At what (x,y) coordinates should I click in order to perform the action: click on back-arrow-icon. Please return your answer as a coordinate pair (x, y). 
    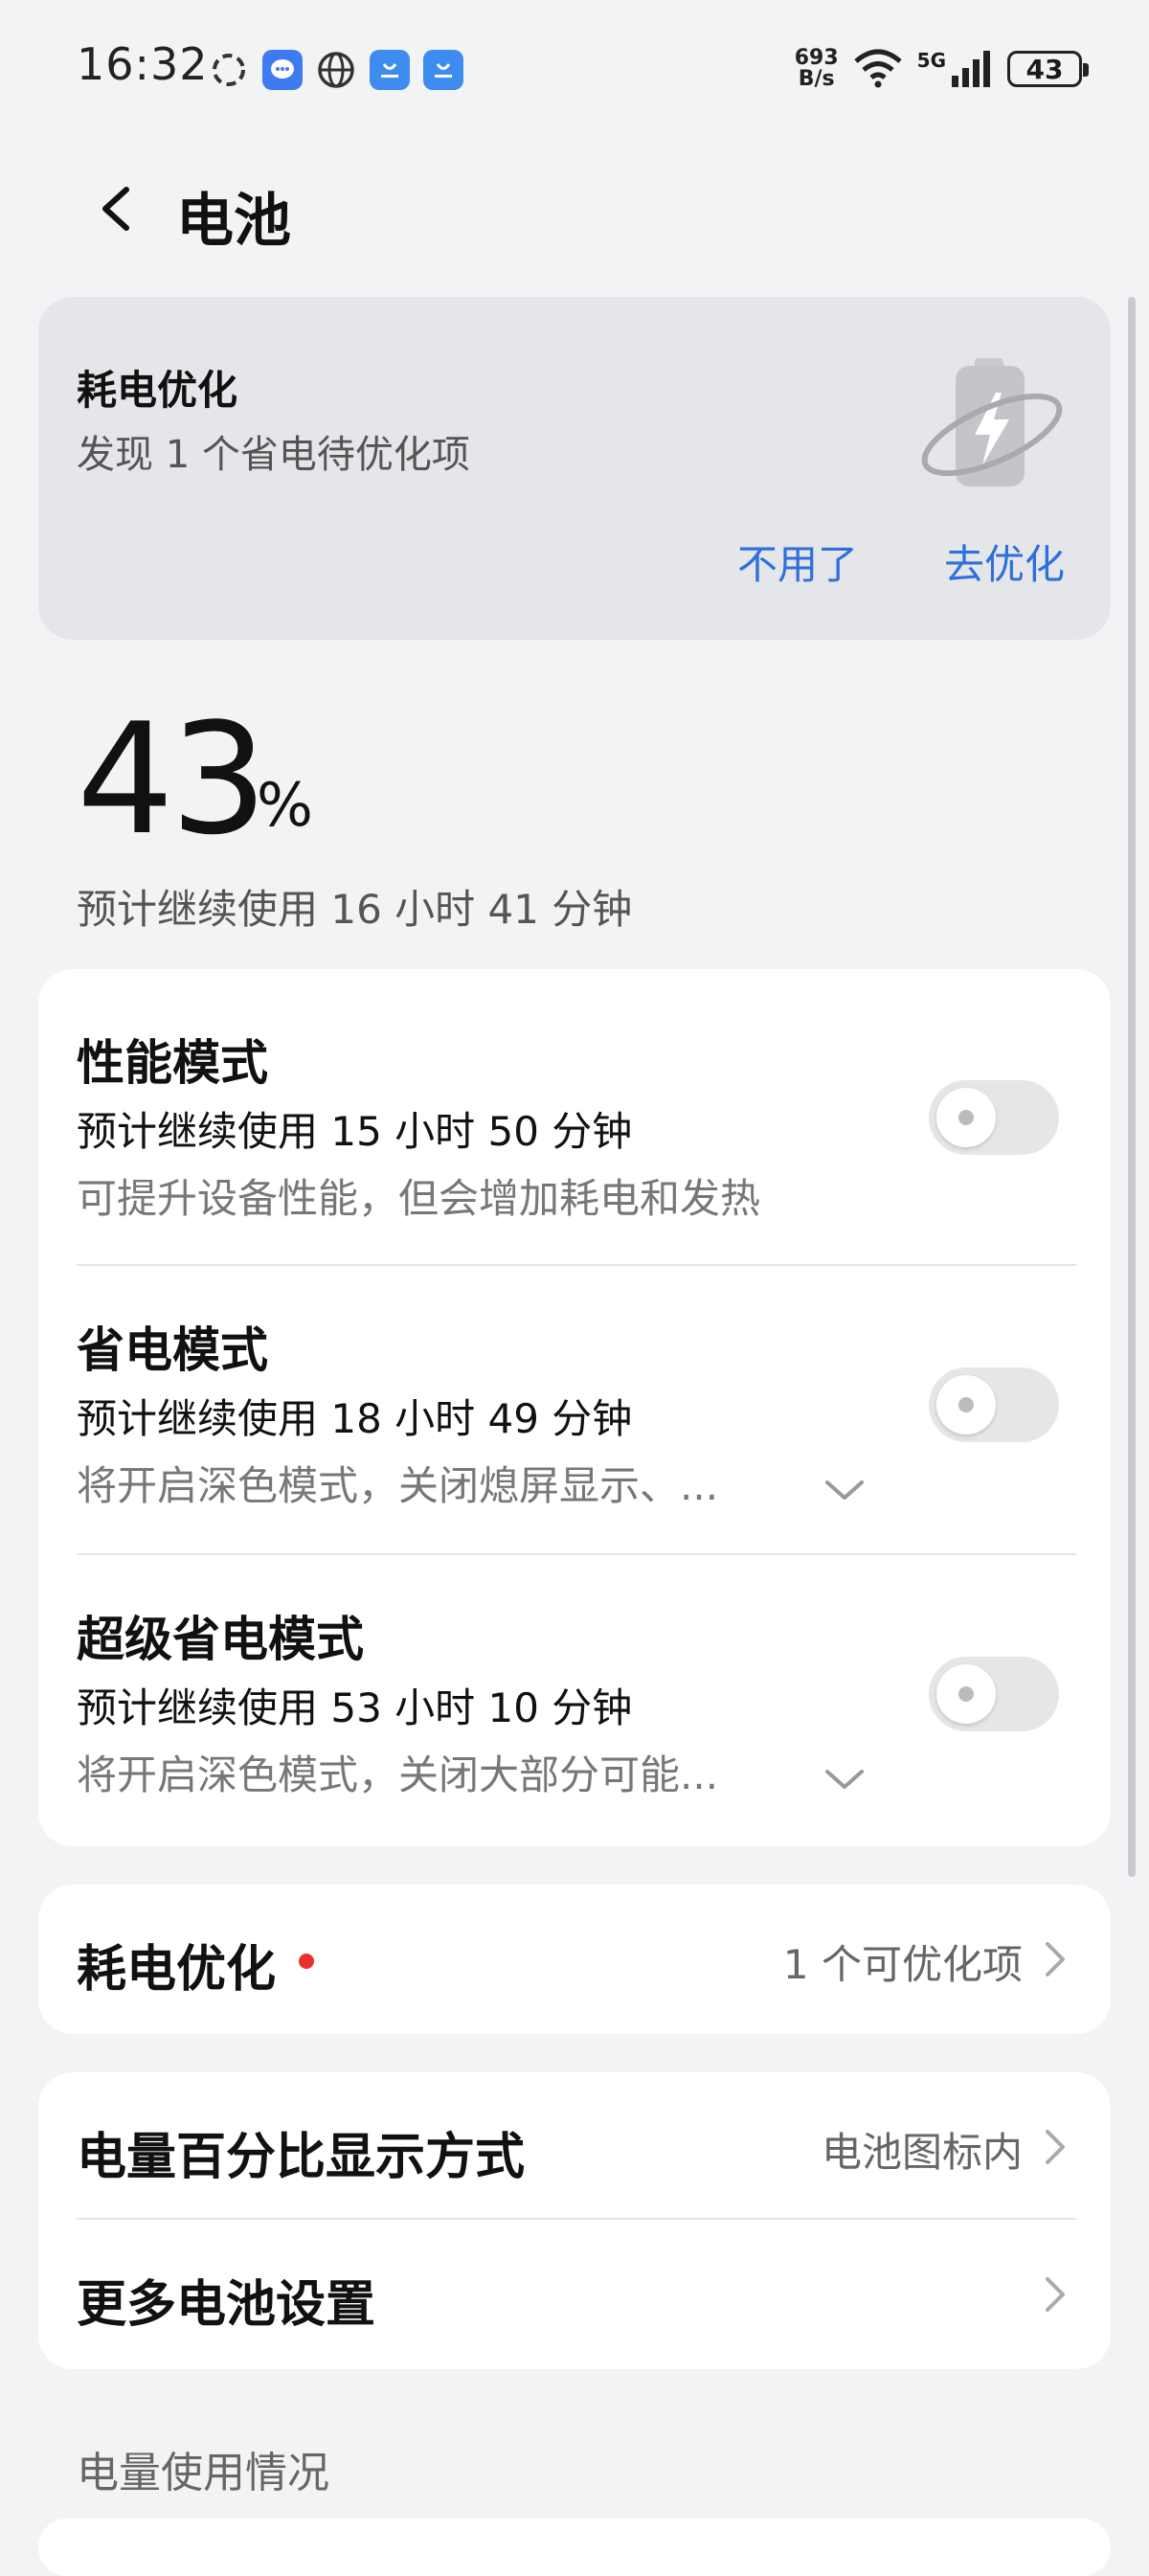
    Looking at the image, I should click on (117, 208).